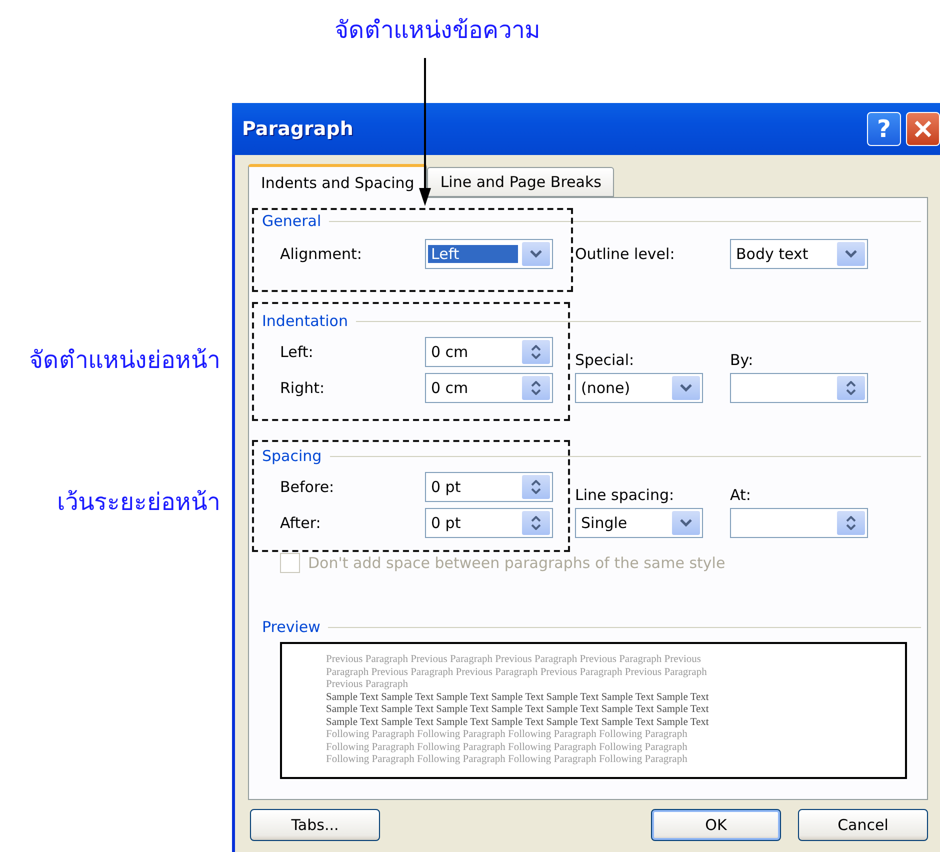 Image resolution: width=940 pixels, height=852 pixels. What do you see at coordinates (604, 360) in the screenshot?
I see `field-label: Special:` at bounding box center [604, 360].